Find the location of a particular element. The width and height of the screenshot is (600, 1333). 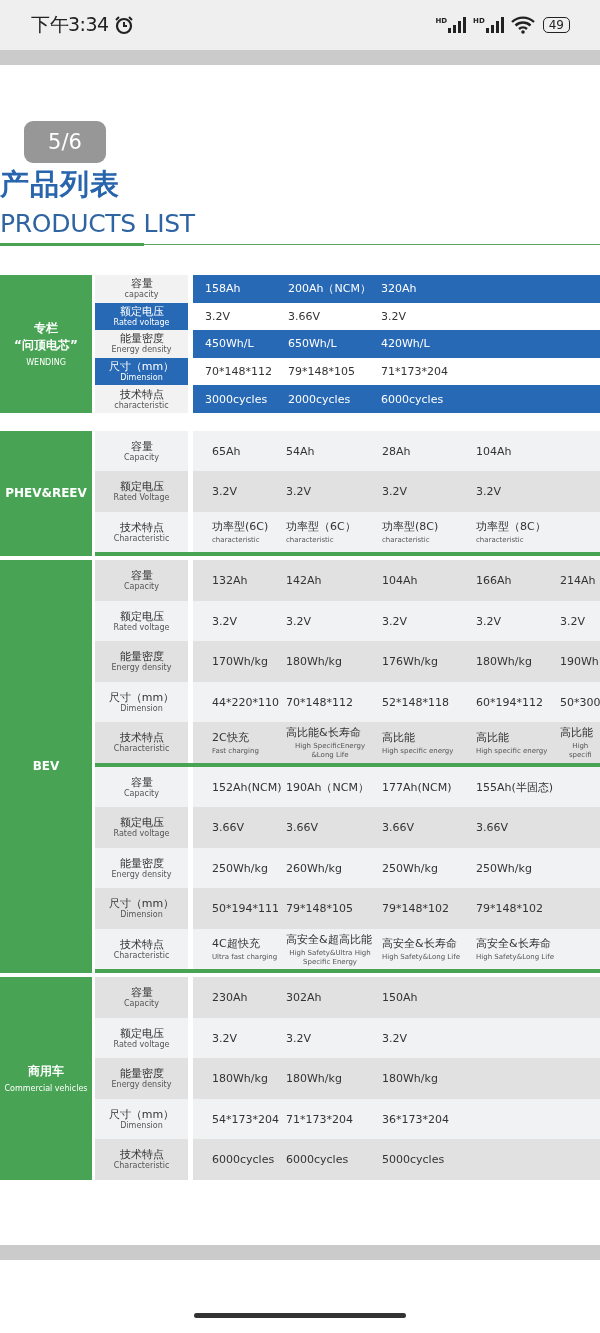

table-cell: 65Ah is located at coordinates (226, 451).